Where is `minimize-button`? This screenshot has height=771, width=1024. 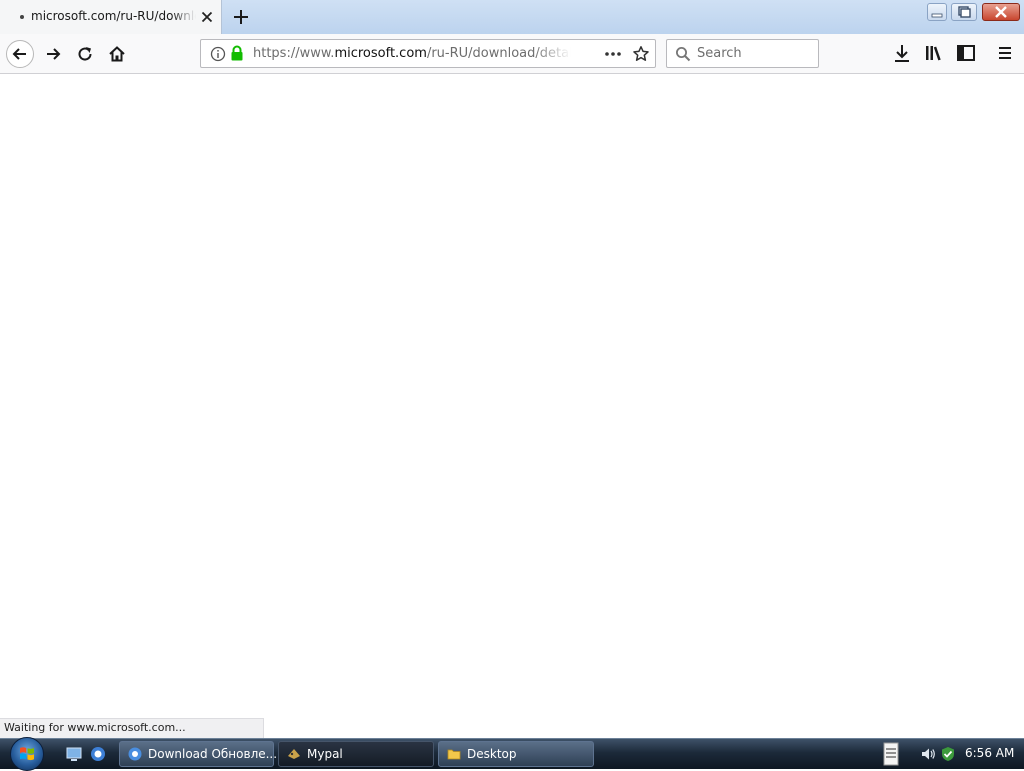 minimize-button is located at coordinates (937, 12).